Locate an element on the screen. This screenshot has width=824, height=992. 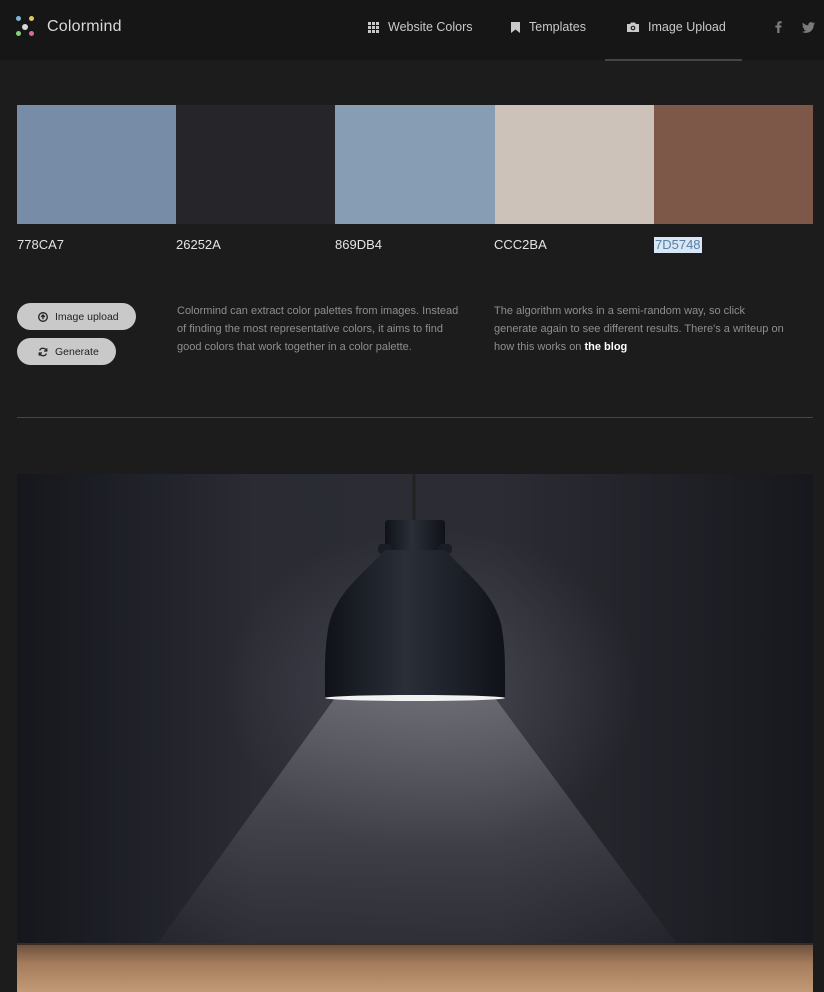
generate-button-label: Generate is located at coordinates (77, 351).